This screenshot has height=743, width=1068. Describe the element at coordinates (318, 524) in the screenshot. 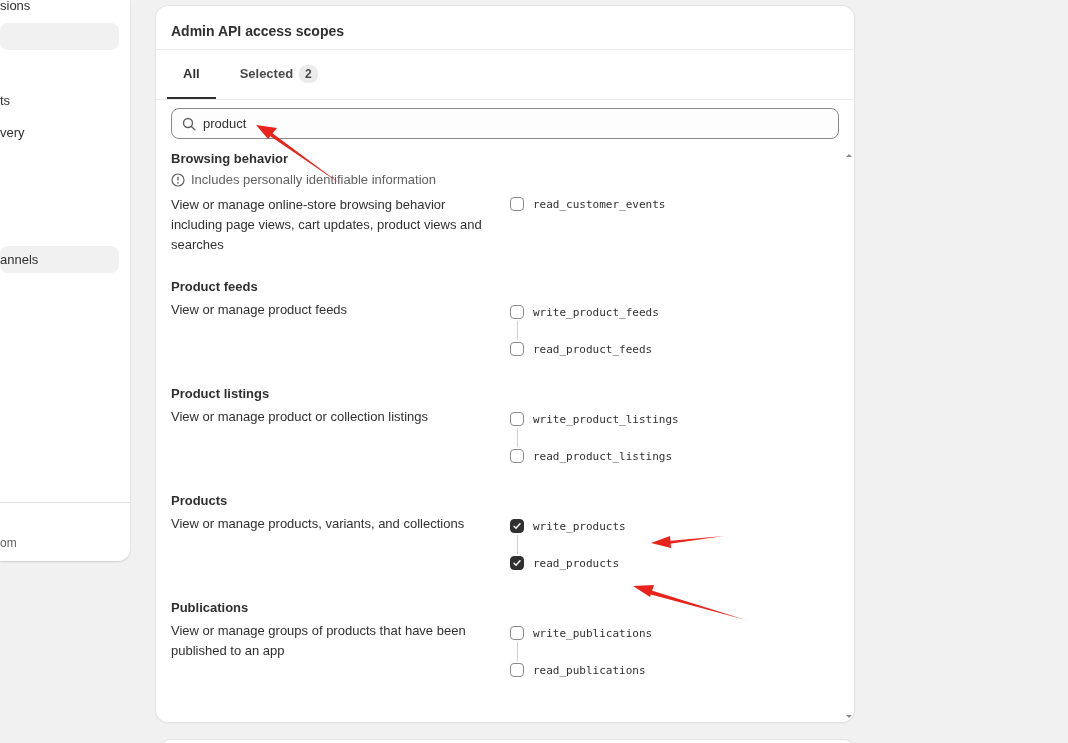

I see `group-description: View or manage products, variants, and collections` at that location.